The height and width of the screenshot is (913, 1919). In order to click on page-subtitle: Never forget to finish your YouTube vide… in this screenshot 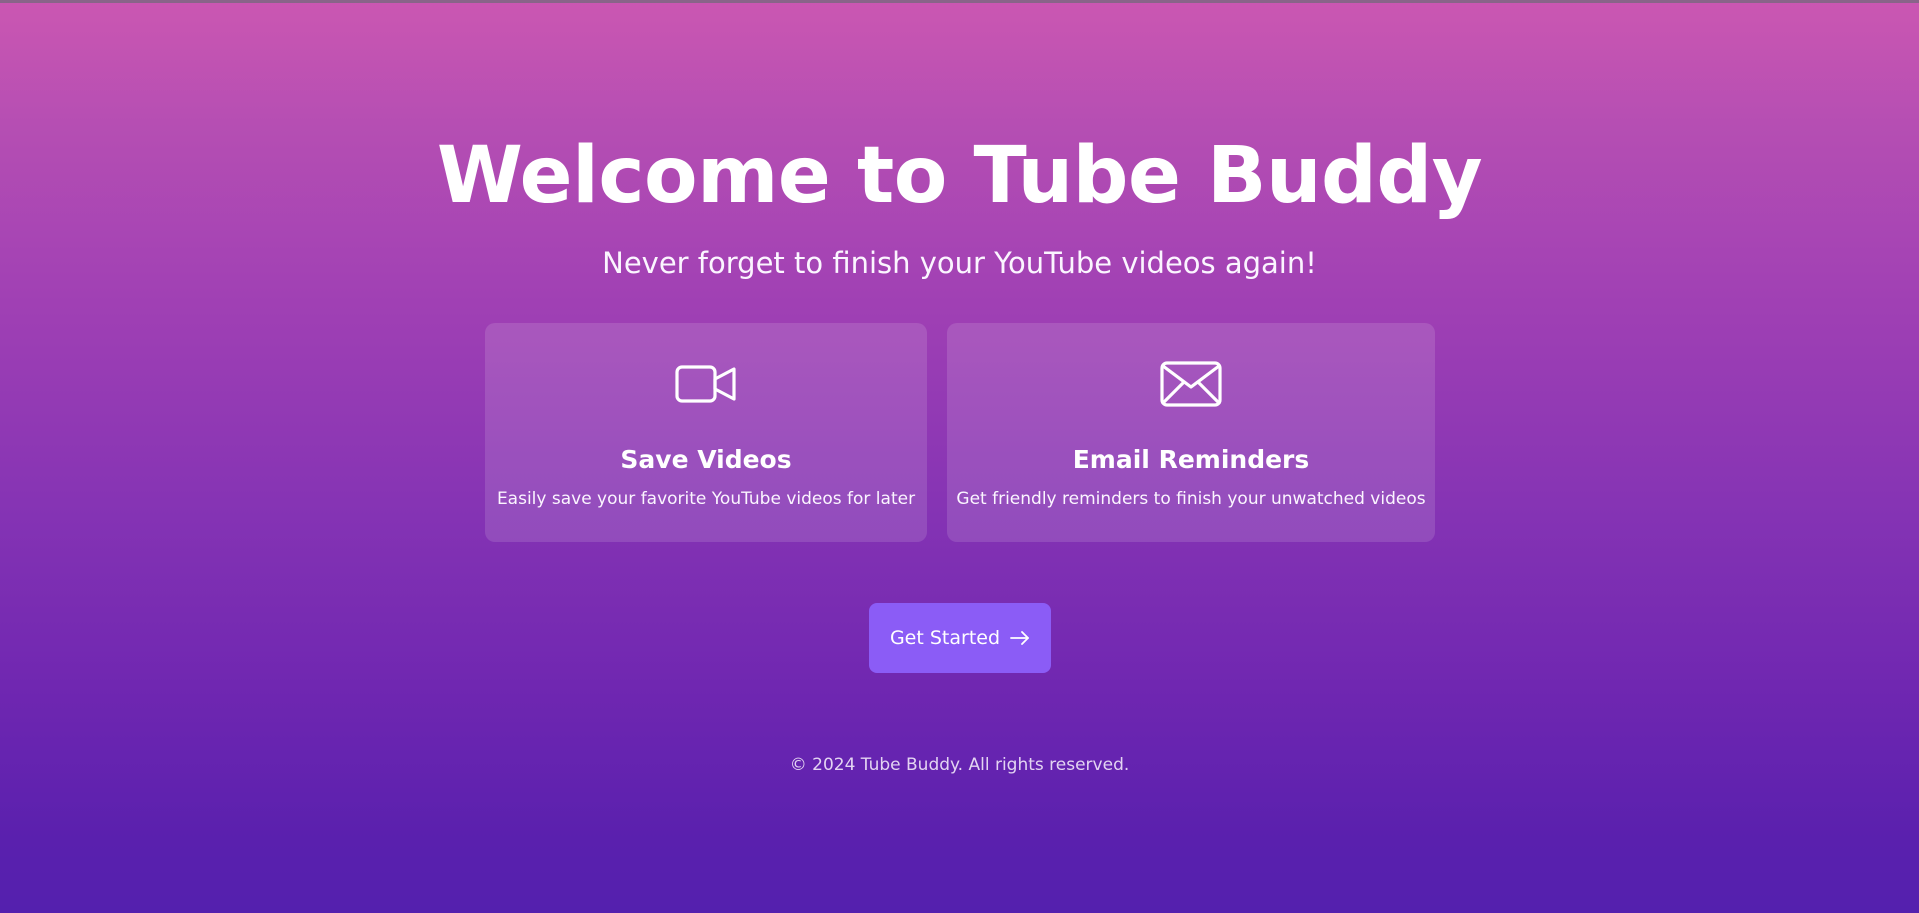, I will do `click(959, 263)`.